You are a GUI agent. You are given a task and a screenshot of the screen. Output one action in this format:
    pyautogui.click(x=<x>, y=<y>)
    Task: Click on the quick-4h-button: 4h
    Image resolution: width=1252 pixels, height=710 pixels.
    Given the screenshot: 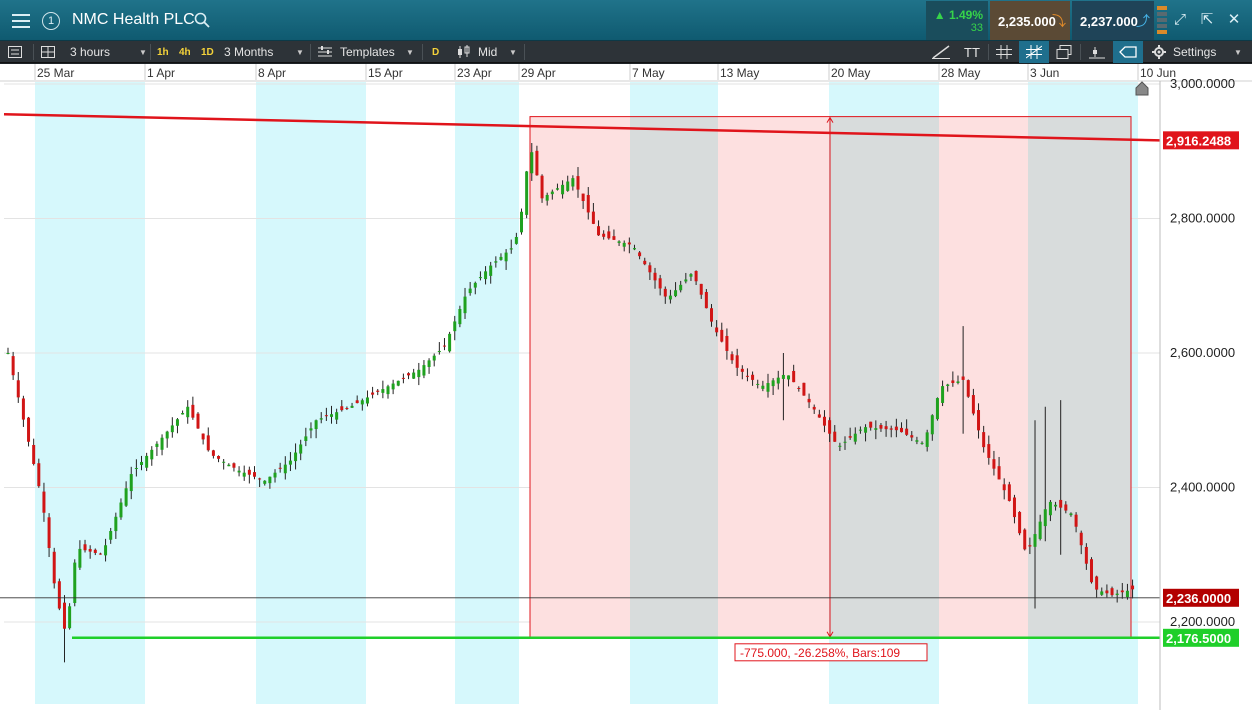 What is the action you would take?
    pyautogui.click(x=185, y=52)
    